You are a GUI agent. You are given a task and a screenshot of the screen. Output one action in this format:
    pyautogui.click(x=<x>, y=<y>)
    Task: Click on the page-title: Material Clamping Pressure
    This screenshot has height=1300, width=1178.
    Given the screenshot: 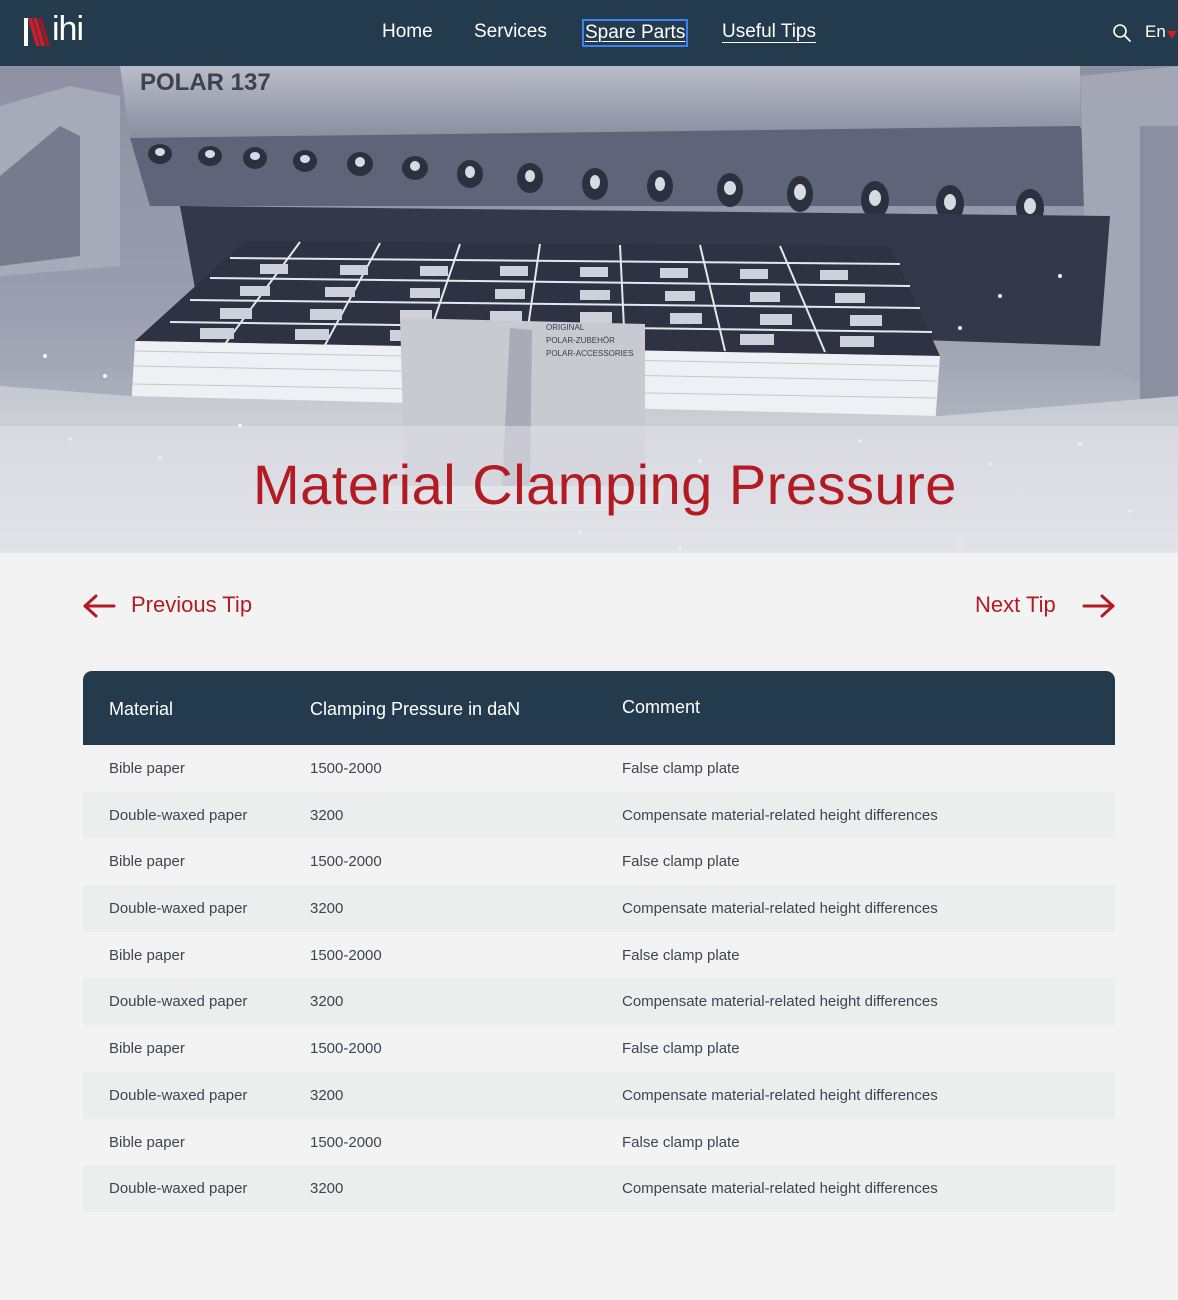 What is the action you would take?
    pyautogui.click(x=605, y=484)
    